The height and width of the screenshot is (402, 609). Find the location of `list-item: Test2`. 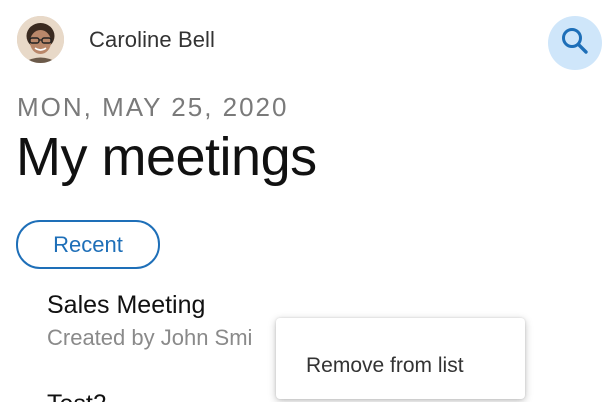

list-item: Test2 is located at coordinates (77, 396).